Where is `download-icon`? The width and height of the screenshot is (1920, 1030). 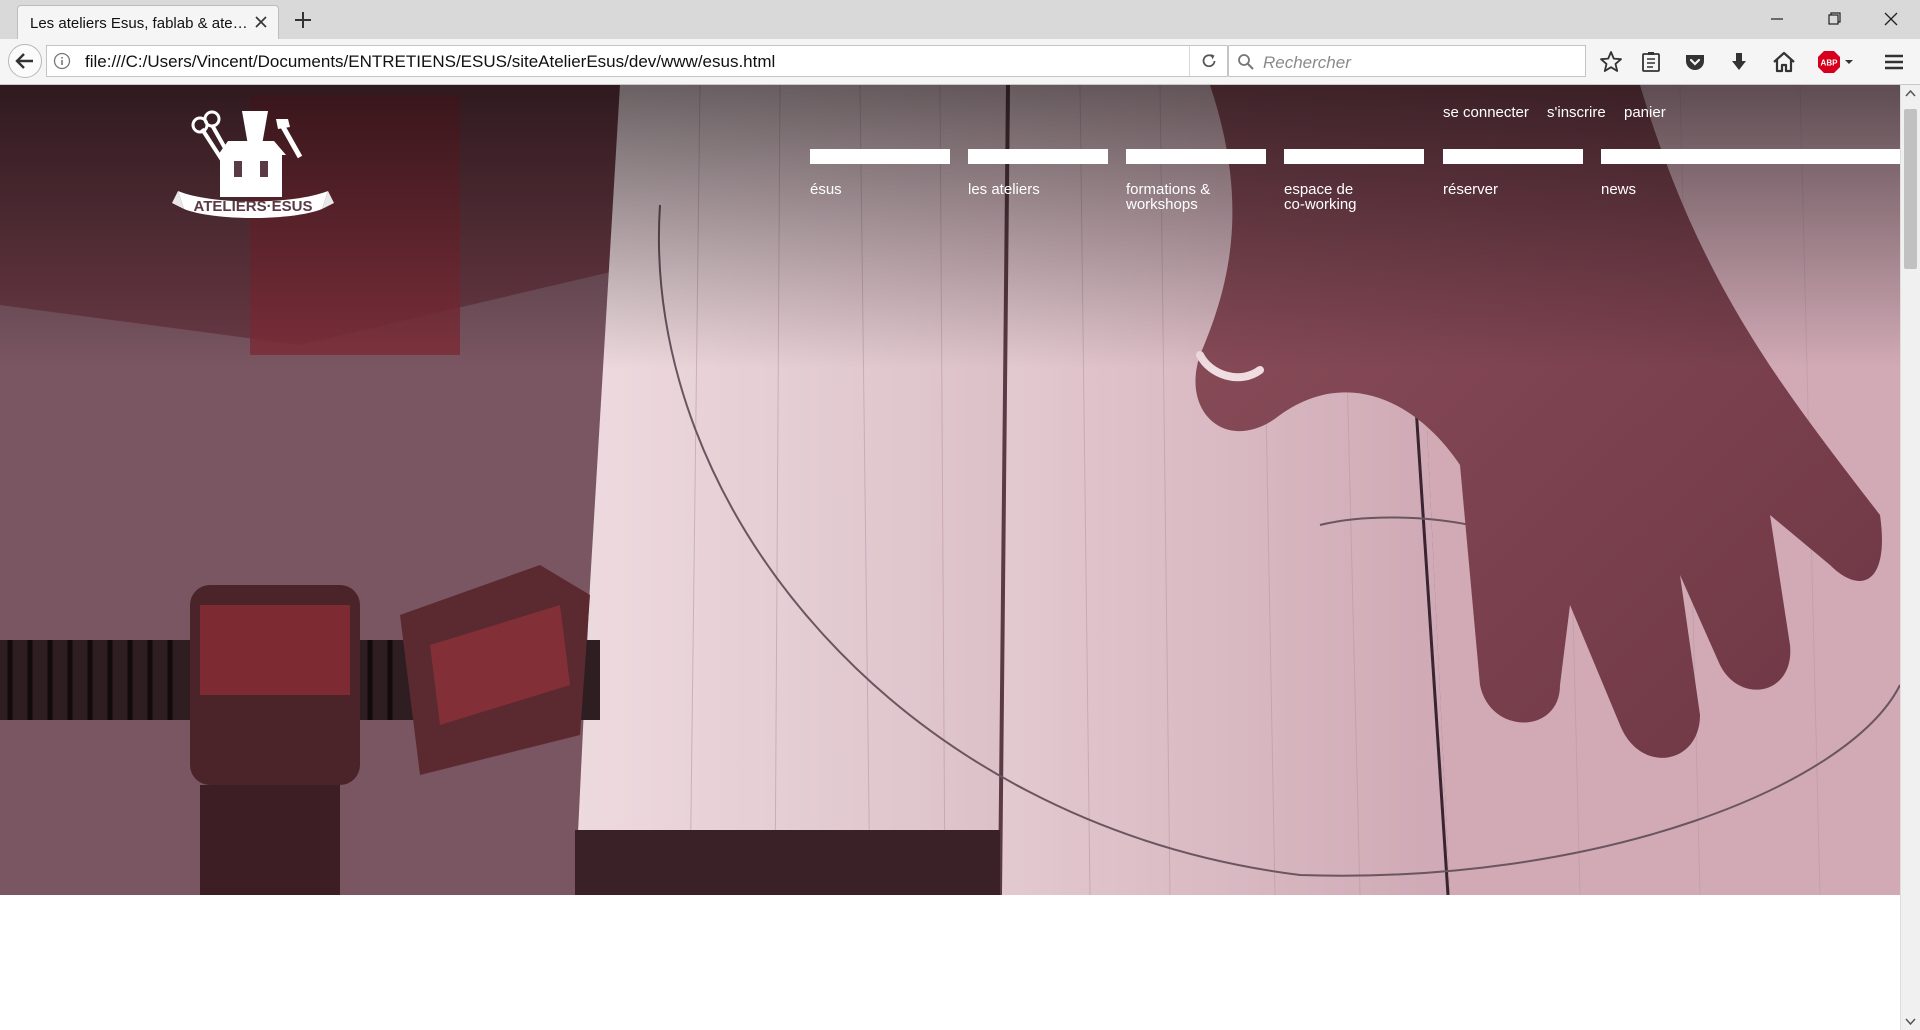
download-icon is located at coordinates (1739, 62).